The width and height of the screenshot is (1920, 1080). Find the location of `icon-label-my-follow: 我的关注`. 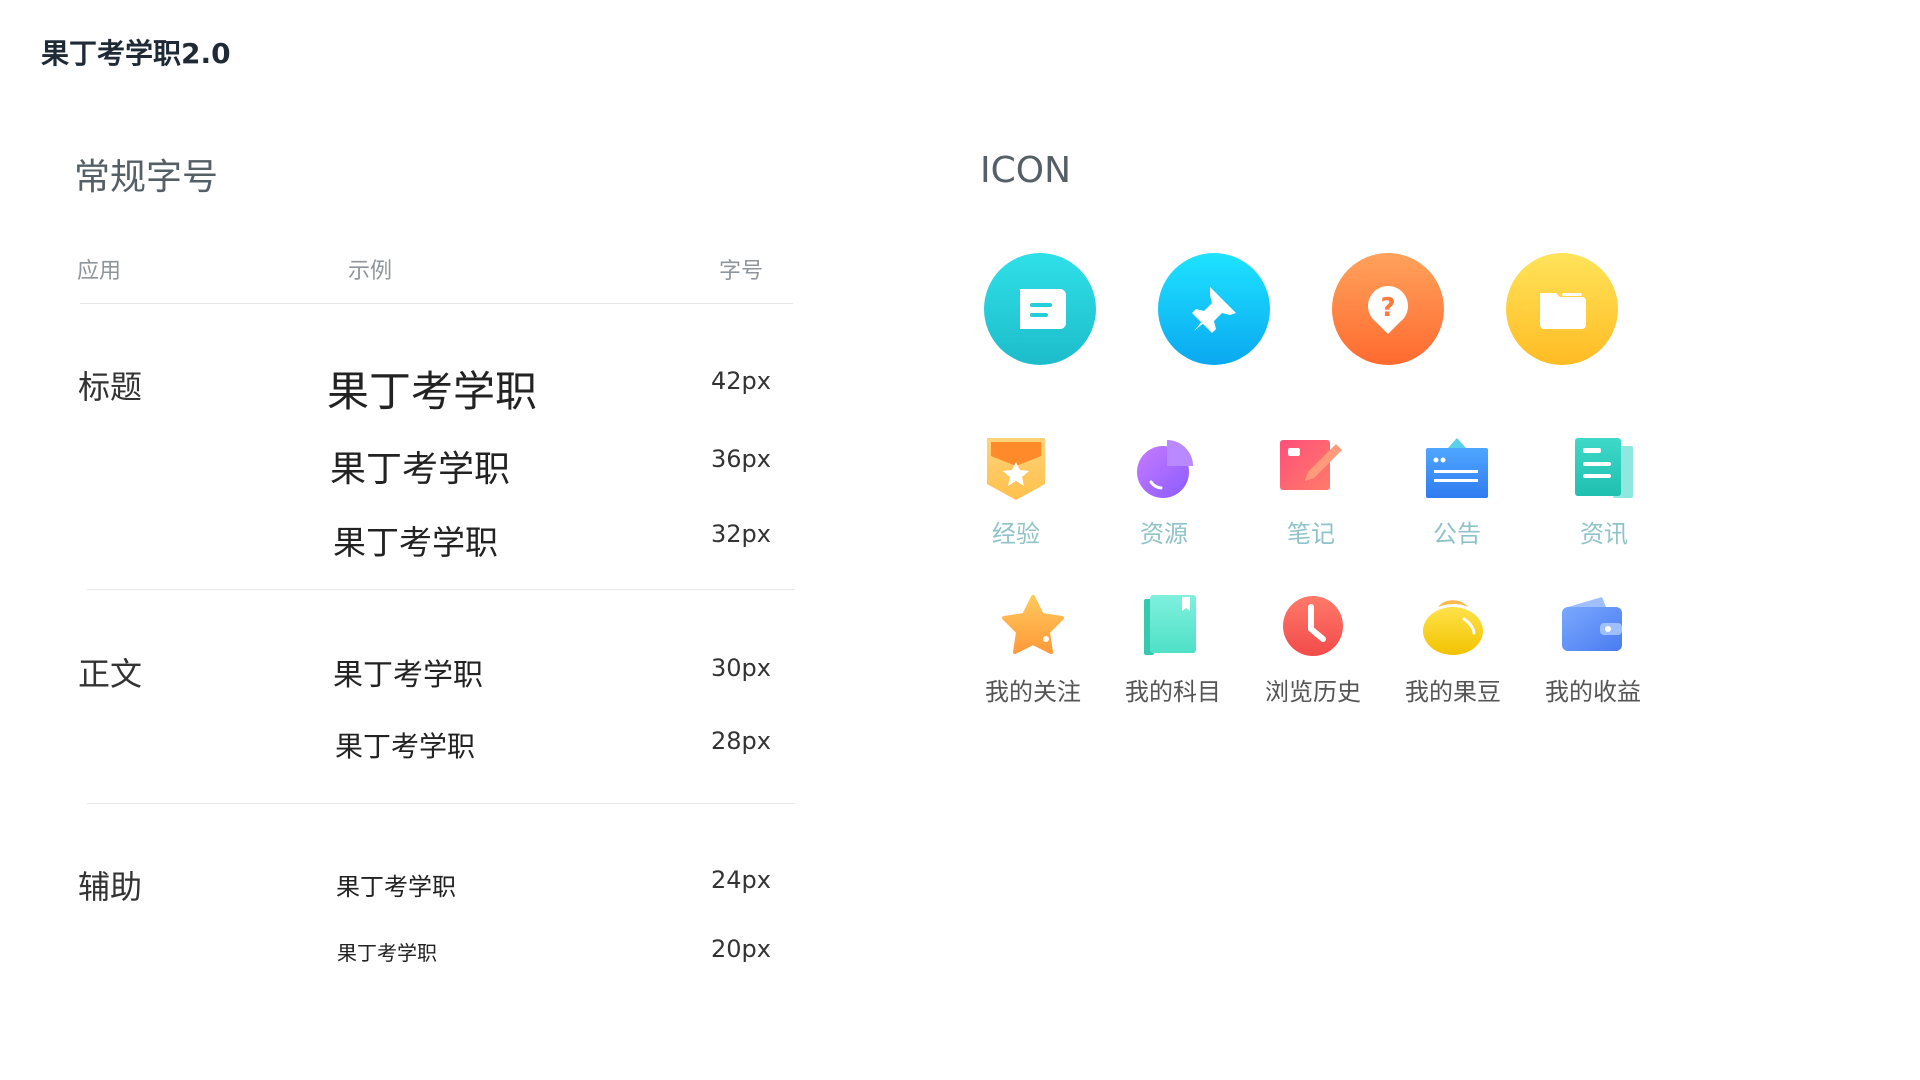

icon-label-my-follow: 我的关注 is located at coordinates (1033, 692).